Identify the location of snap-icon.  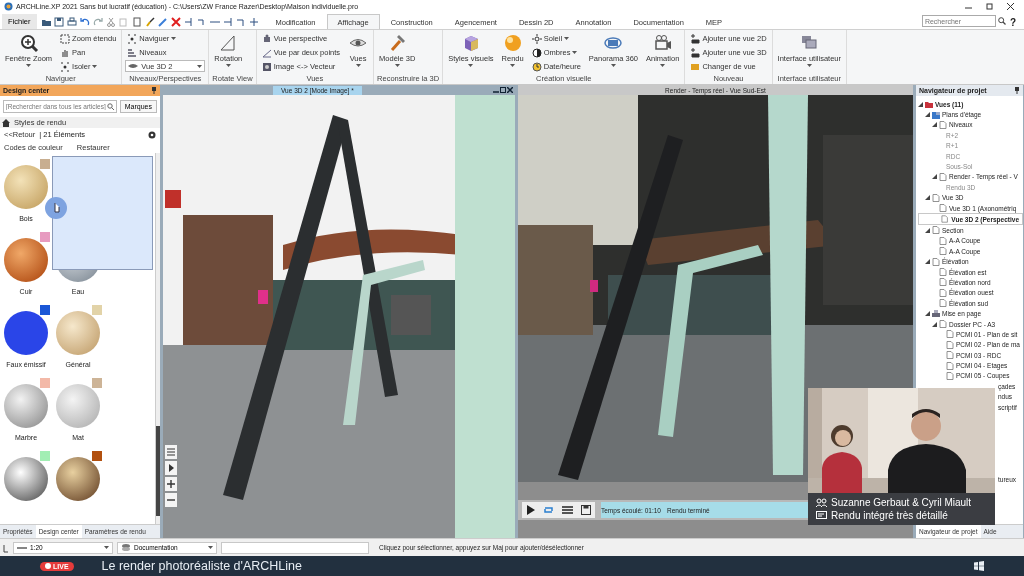
(6, 547).